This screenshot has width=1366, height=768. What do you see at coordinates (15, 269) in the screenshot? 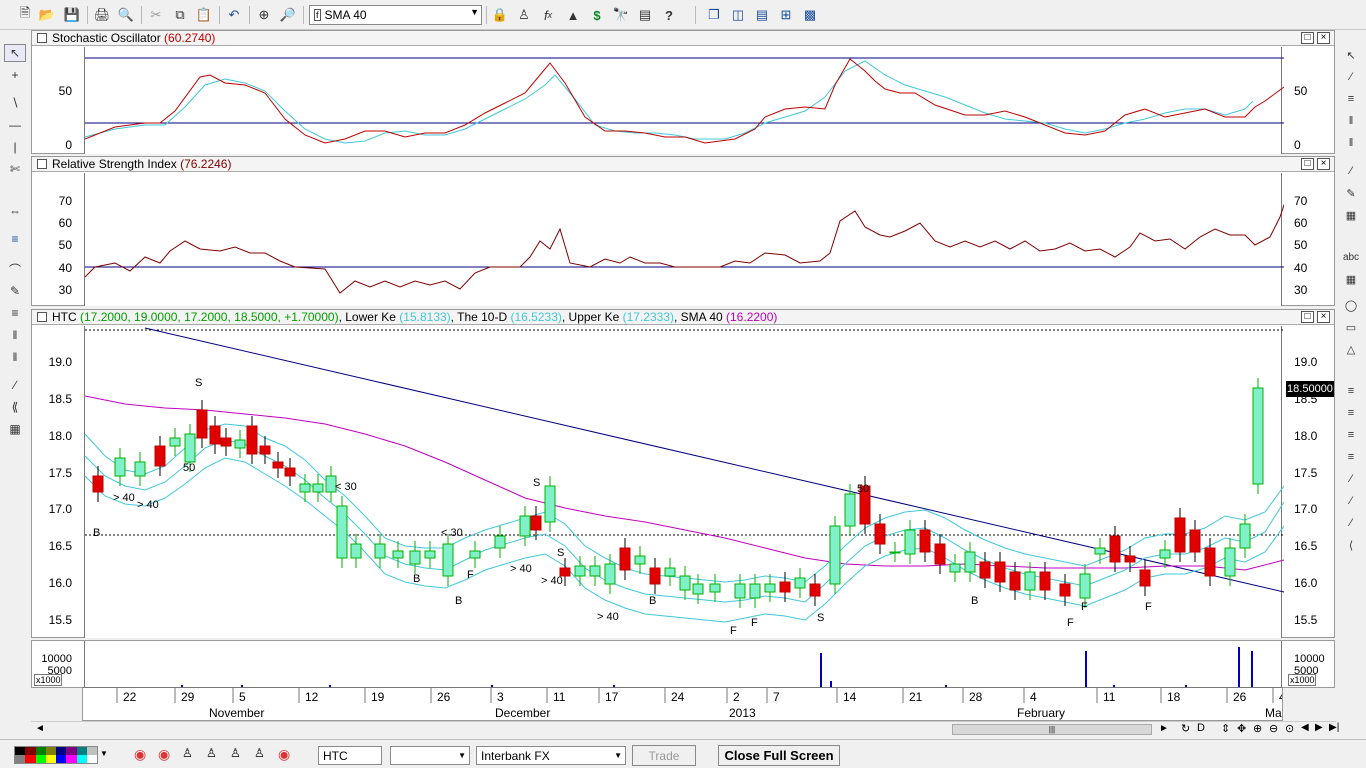
I see `arc-icon: ⌒` at bounding box center [15, 269].